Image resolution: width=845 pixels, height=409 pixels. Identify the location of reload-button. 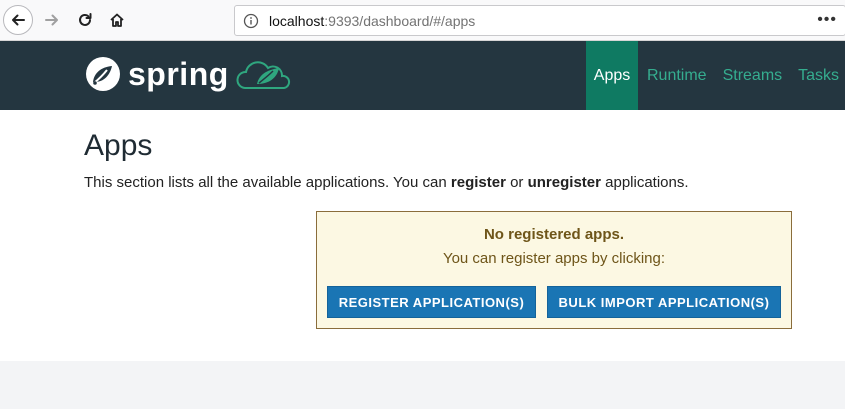
(85, 20).